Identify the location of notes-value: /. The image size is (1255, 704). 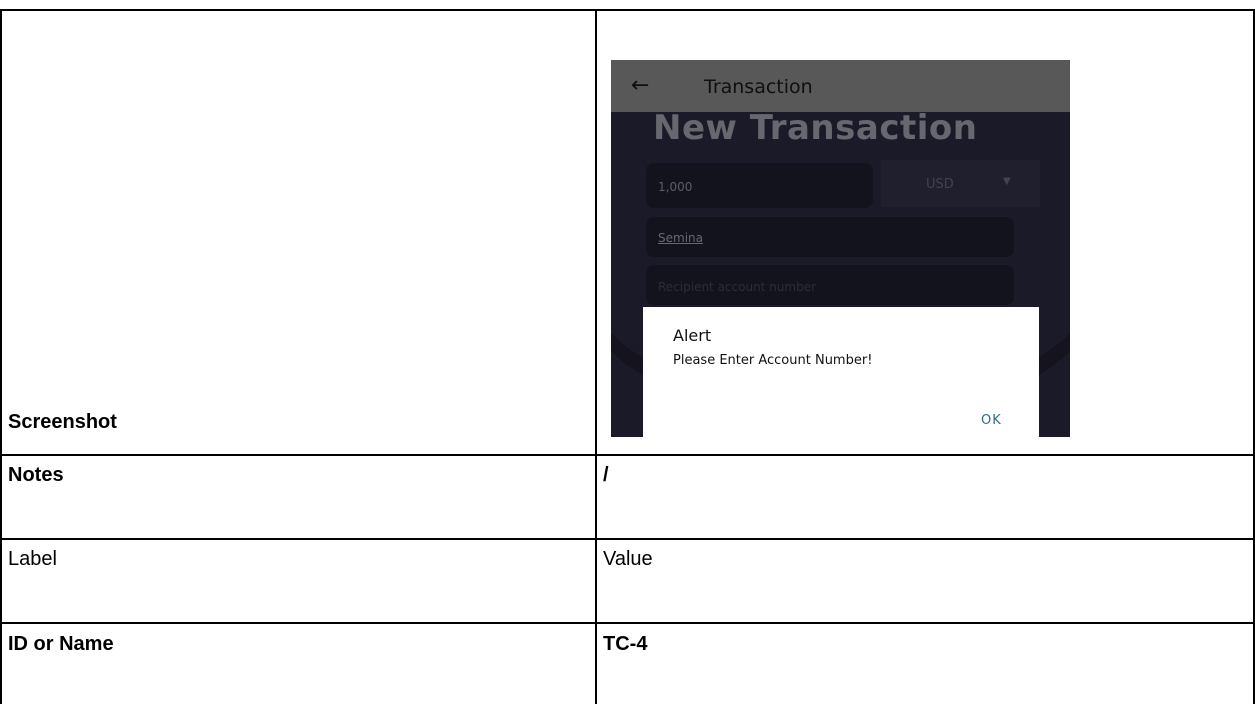
(606, 475).